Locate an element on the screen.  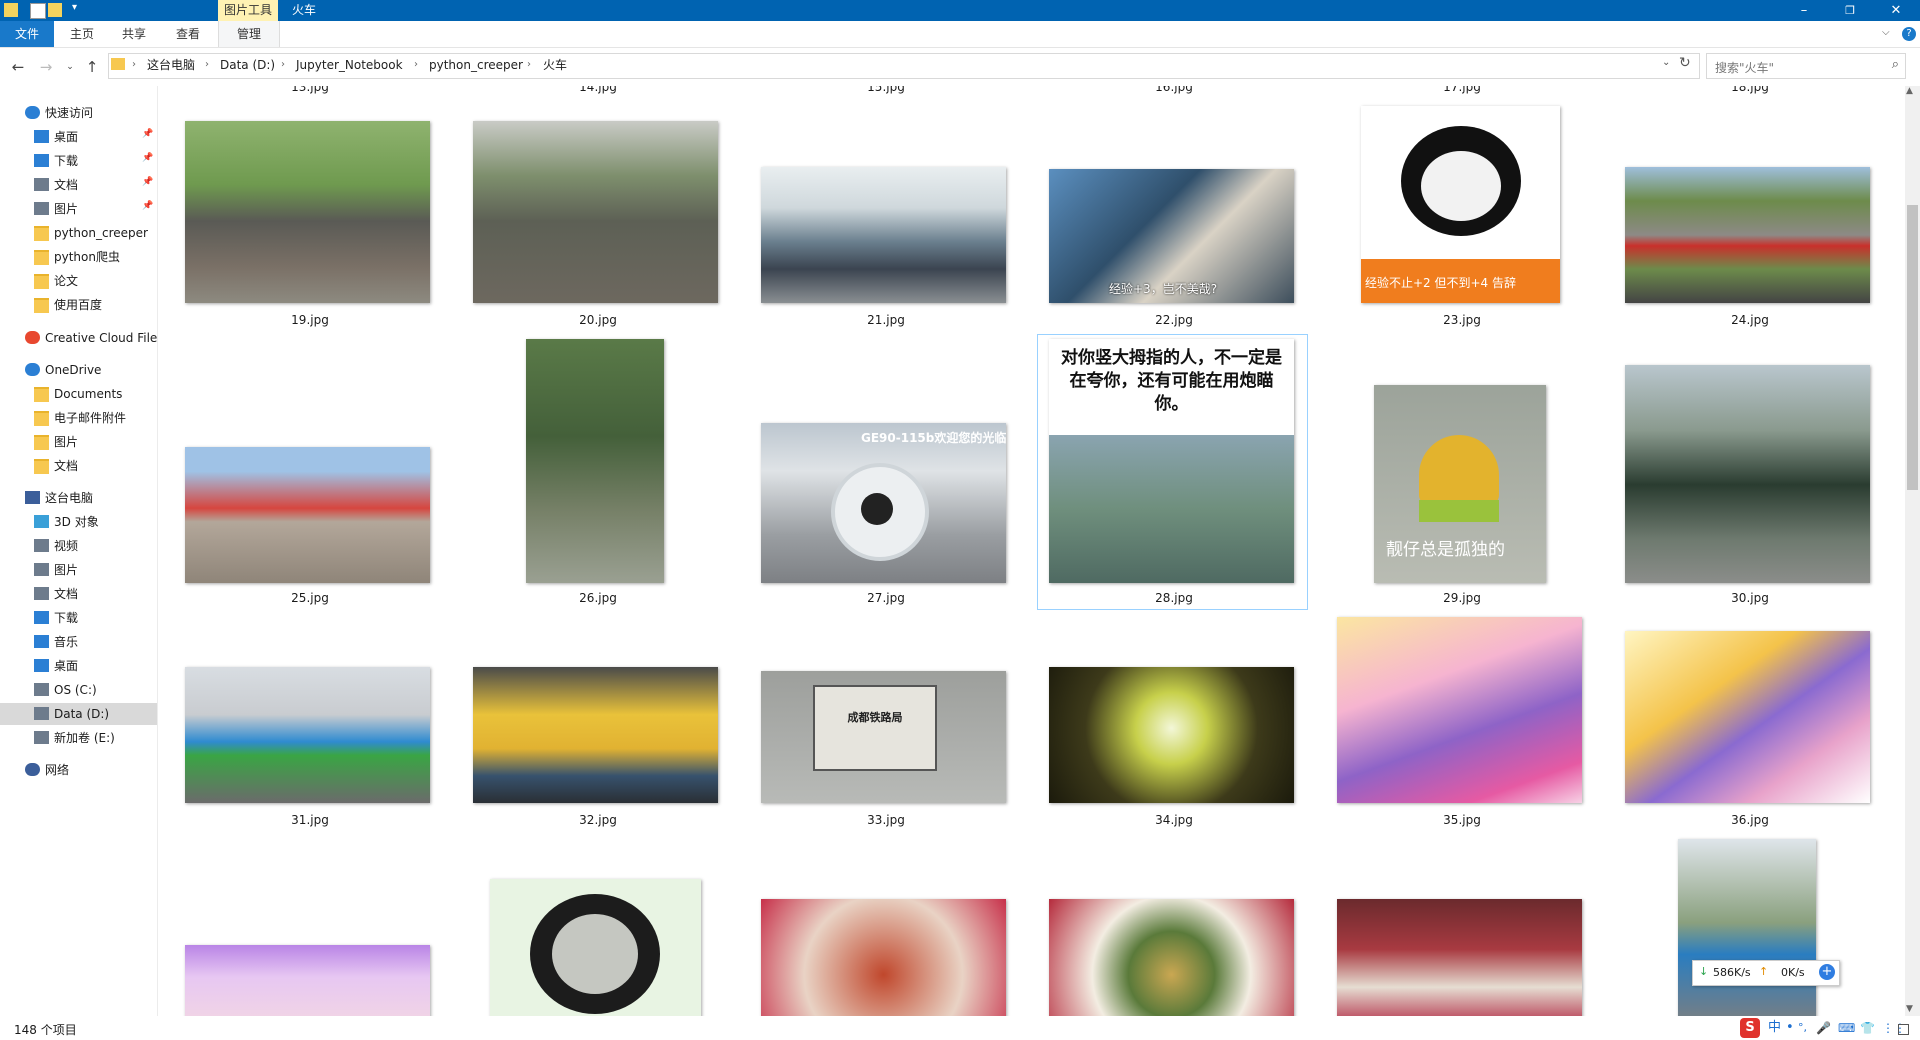
file-caption: 35.jpg is located at coordinates (1462, 820).